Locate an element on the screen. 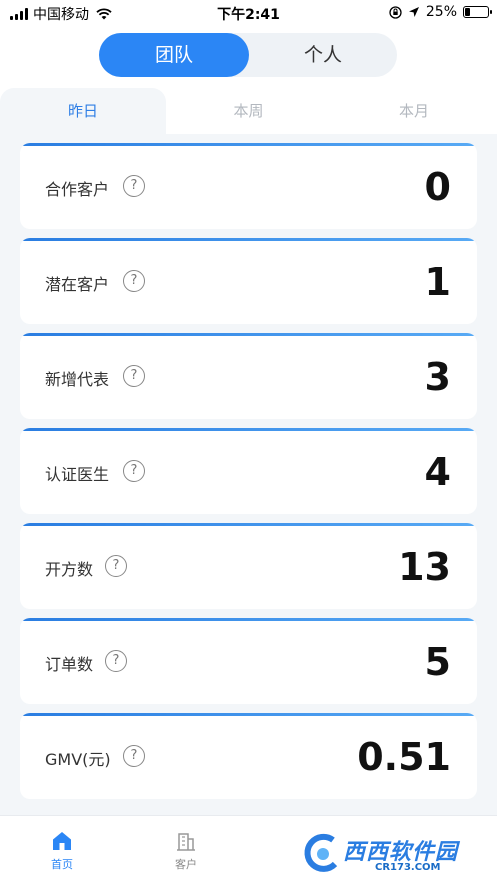 The width and height of the screenshot is (497, 883). tab-this-week: 本周 is located at coordinates (248, 111).